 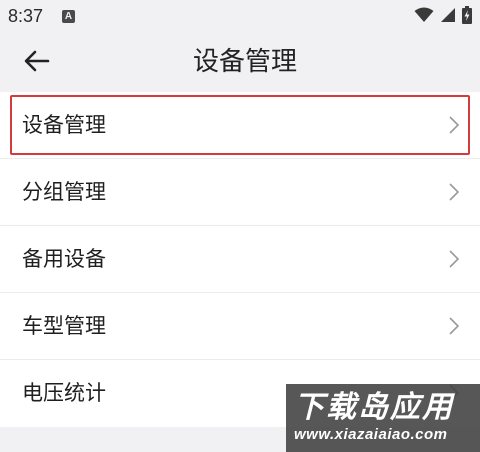 What do you see at coordinates (448, 17) in the screenshot?
I see `signal-icon` at bounding box center [448, 17].